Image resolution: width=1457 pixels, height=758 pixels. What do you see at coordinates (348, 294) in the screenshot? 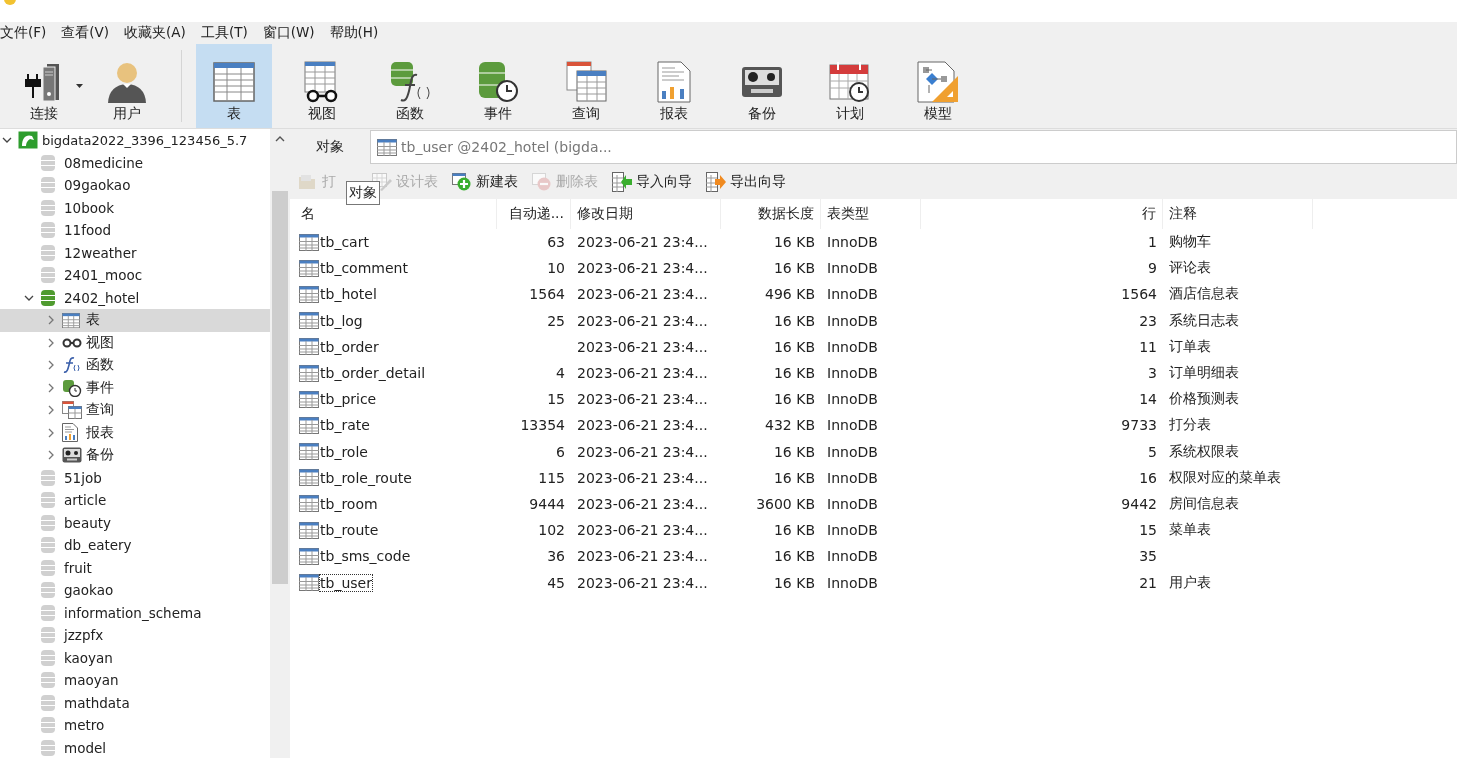
I see `table-name: tb_hotel` at bounding box center [348, 294].